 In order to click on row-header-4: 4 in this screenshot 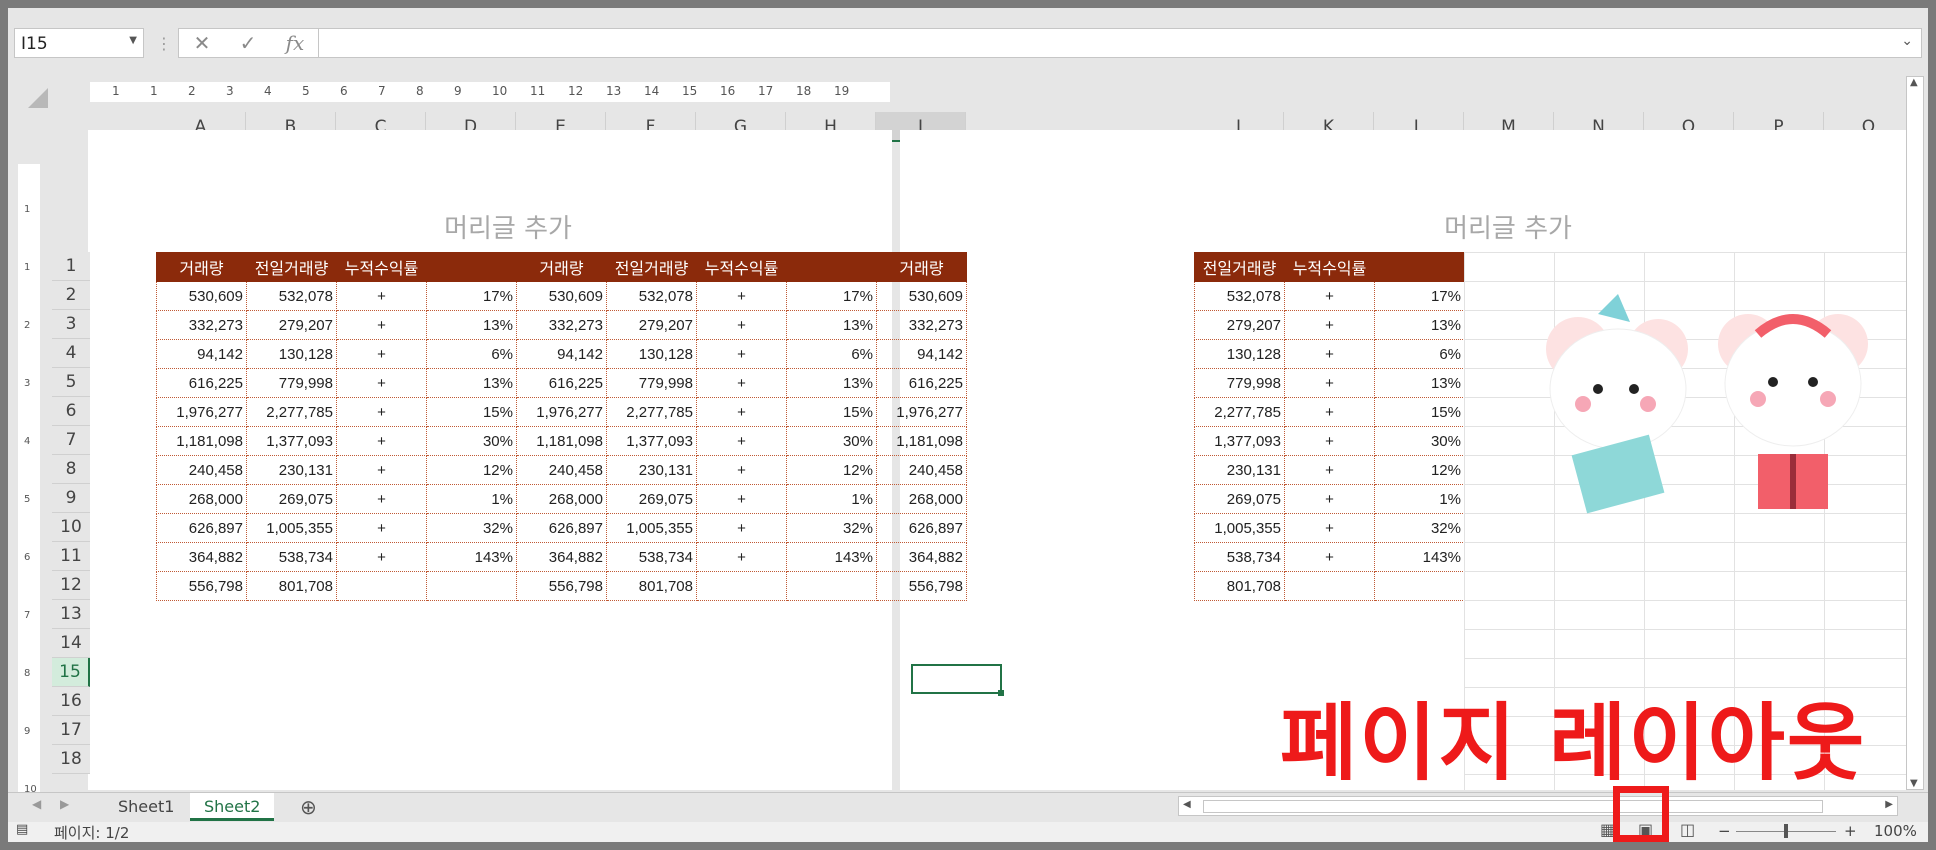, I will do `click(71, 353)`.